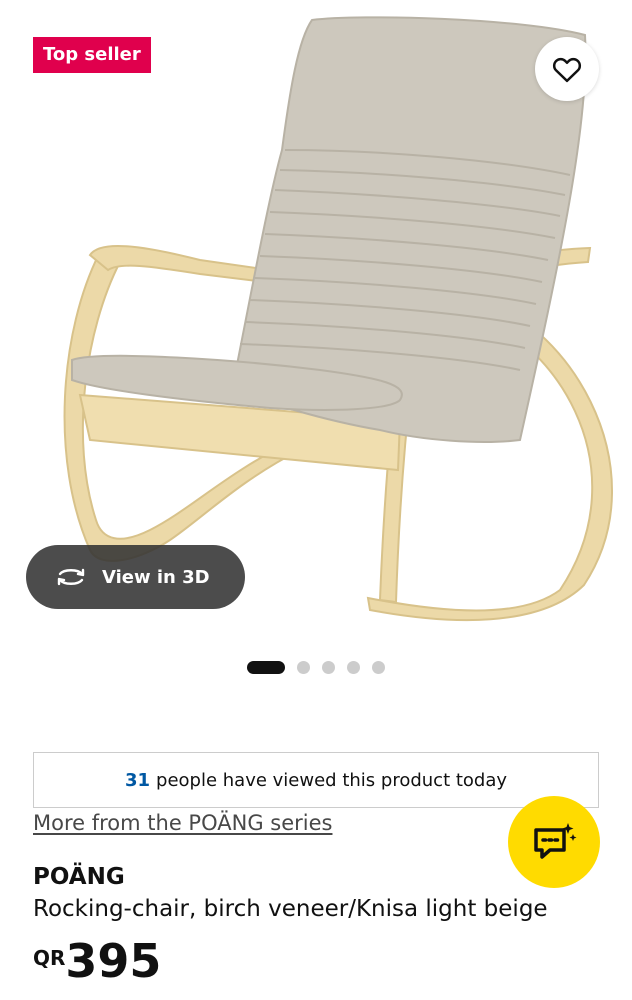  I want to click on chat-sparkle-icon, so click(555, 841).